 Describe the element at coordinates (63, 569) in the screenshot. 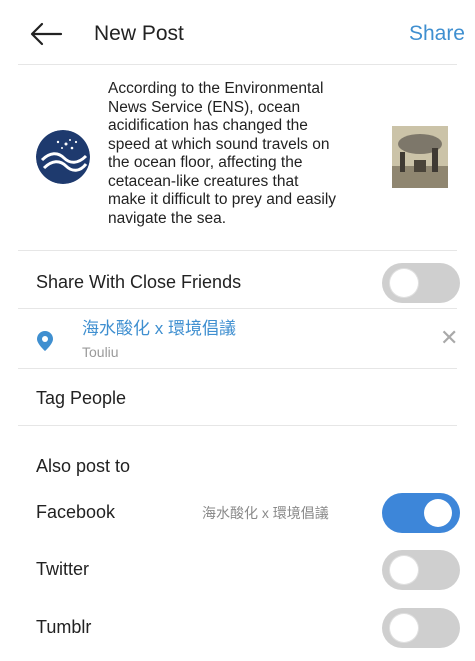

I see `twitter-label: Twitter` at that location.